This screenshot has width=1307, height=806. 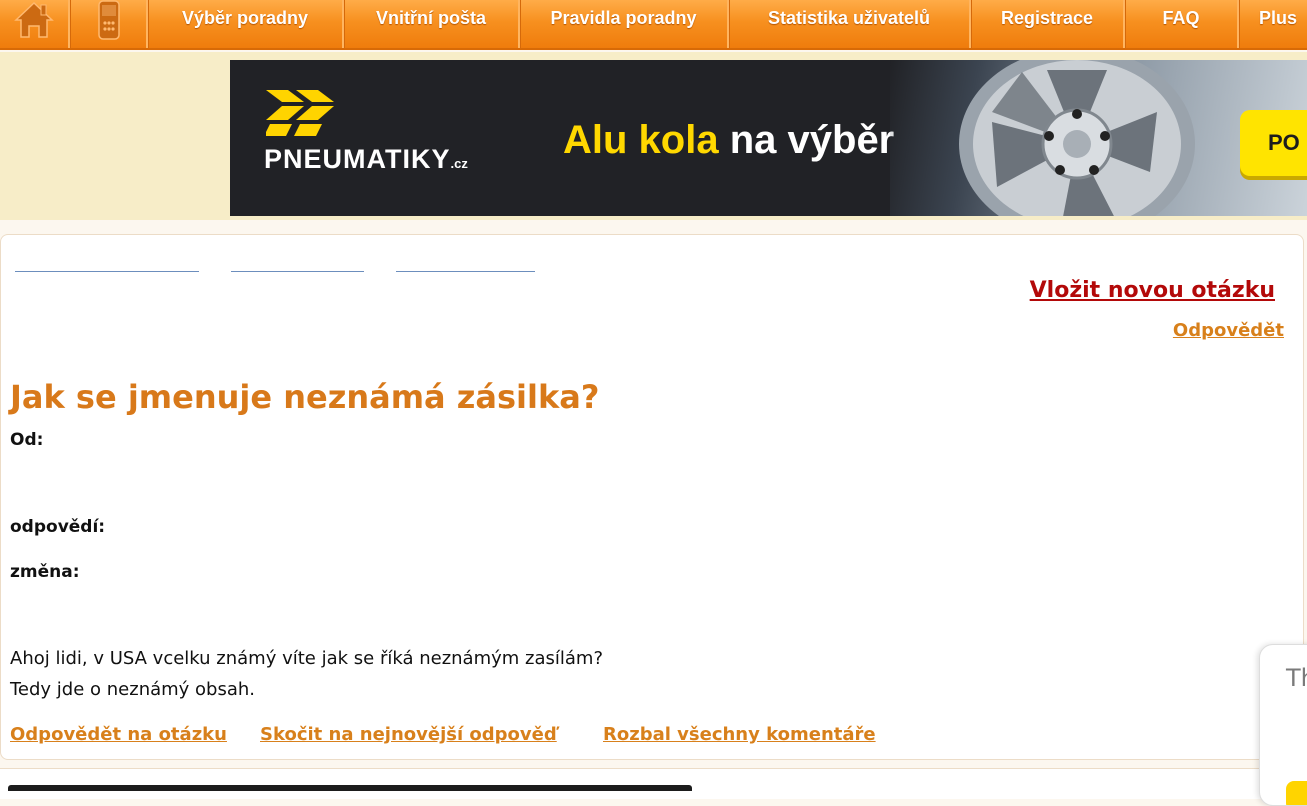 What do you see at coordinates (624, 24) in the screenshot?
I see `nav-item-pravidla-poradny: Pravidla poradny` at bounding box center [624, 24].